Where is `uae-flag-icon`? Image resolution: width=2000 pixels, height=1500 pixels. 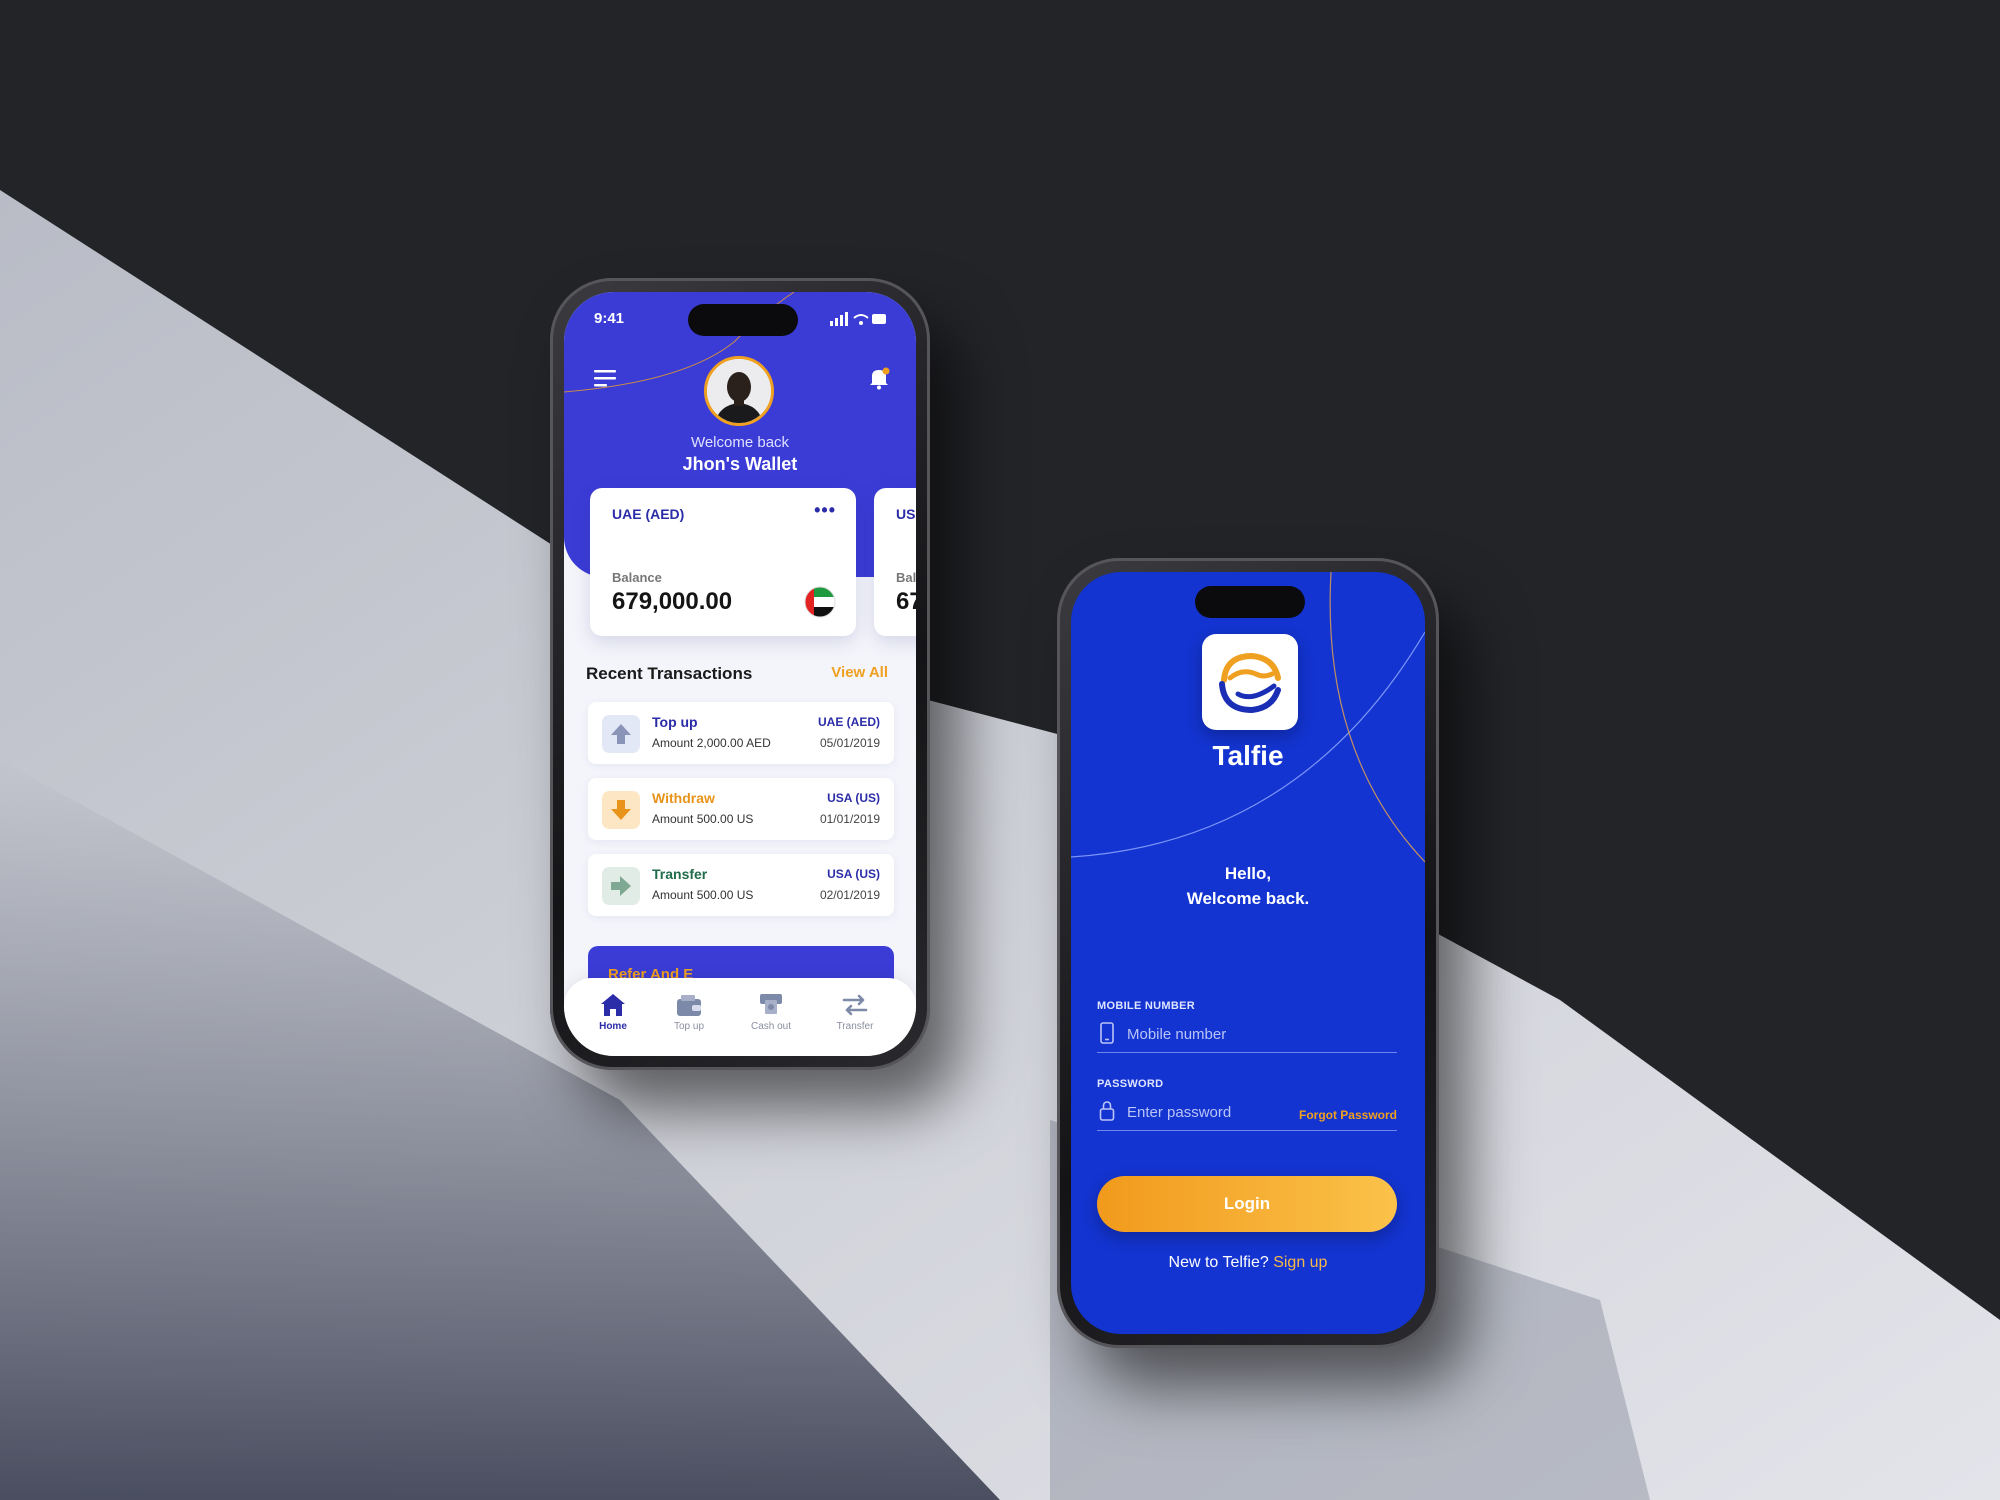
uae-flag-icon is located at coordinates (820, 602).